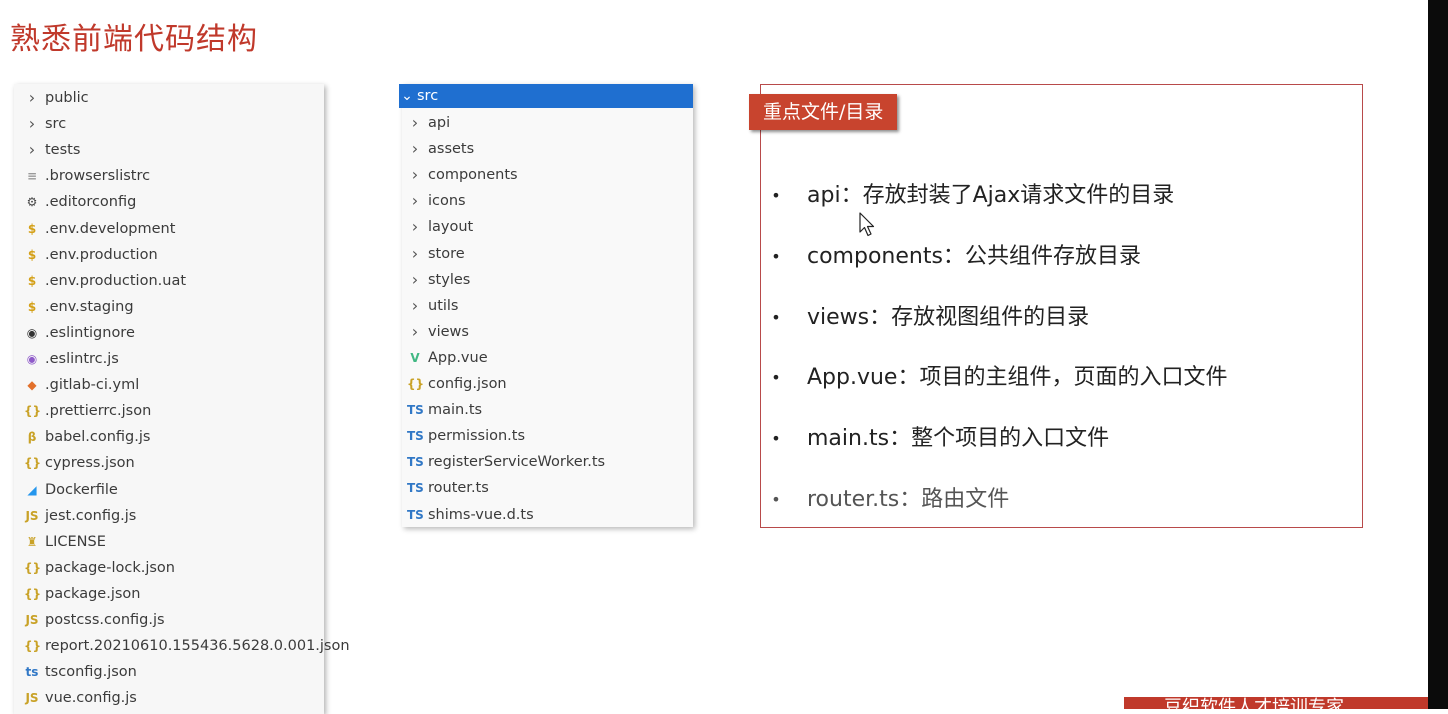 Image resolution: width=1448 pixels, height=714 pixels. Describe the element at coordinates (965, 499) in the screenshot. I see `key-file-description: 路由文件` at that location.